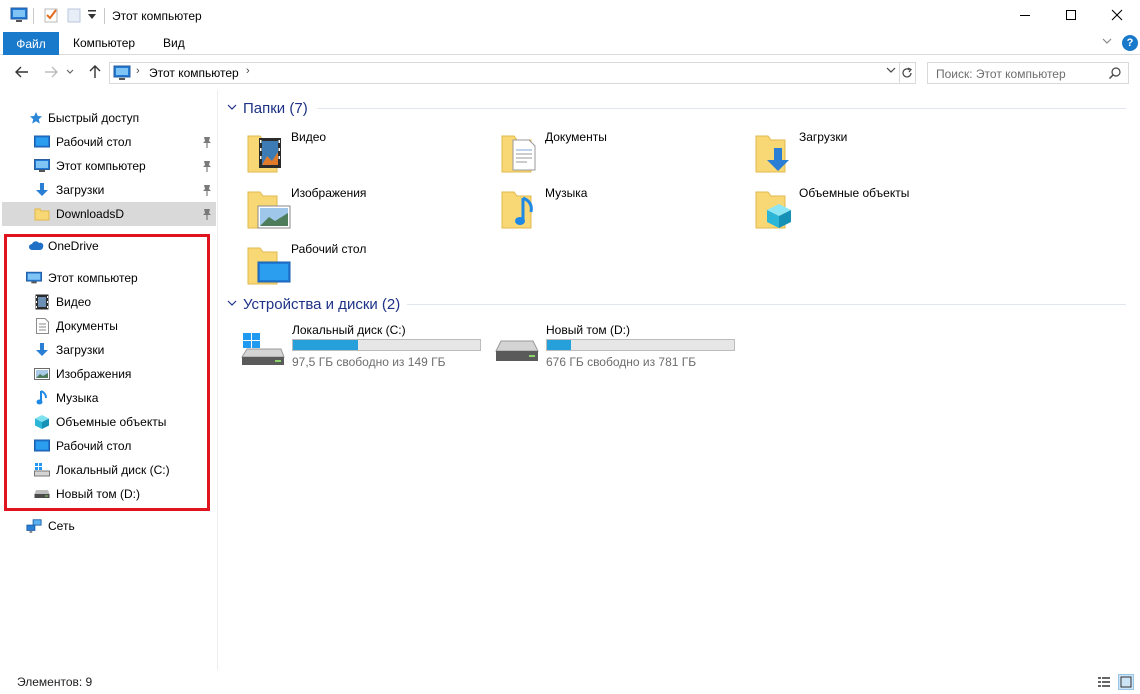 The image size is (1140, 694). I want to click on window-title: Этот компьютер, so click(157, 16).